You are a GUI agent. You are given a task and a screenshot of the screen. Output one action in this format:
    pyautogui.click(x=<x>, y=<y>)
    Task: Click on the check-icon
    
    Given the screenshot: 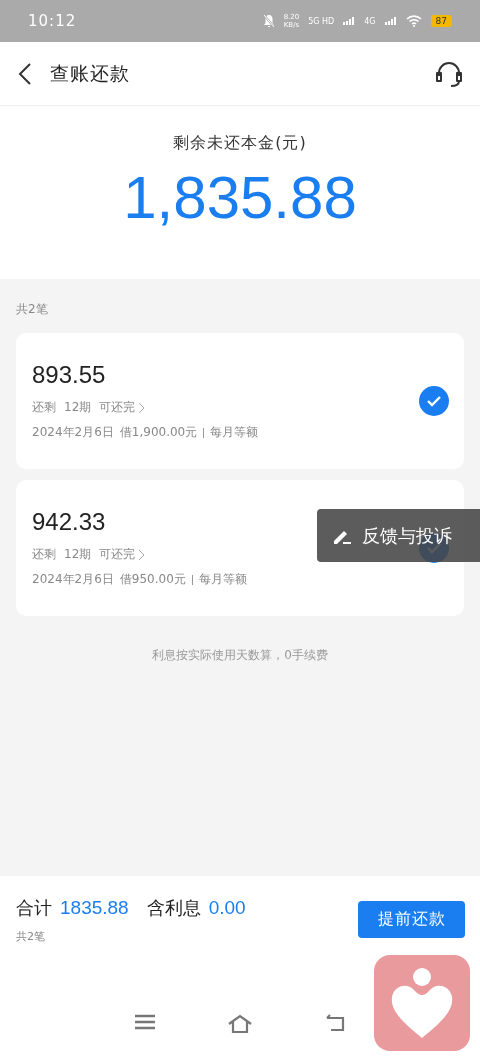 What is the action you would take?
    pyautogui.click(x=434, y=401)
    